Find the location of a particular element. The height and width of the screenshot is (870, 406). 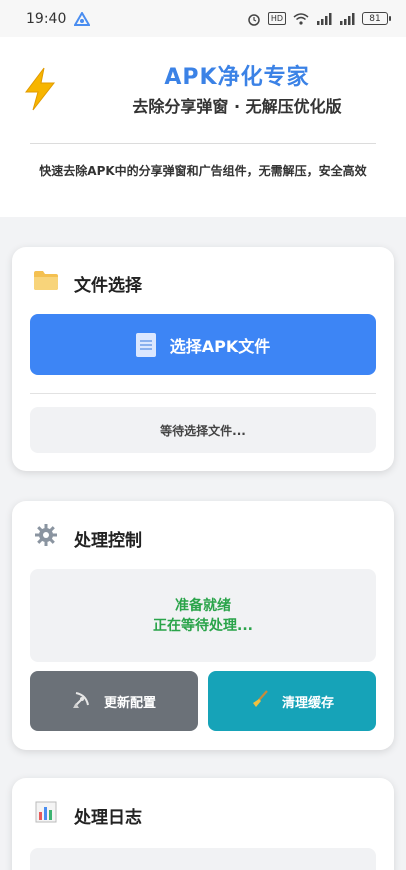

update-config-label: 更新配置 is located at coordinates (129, 703).